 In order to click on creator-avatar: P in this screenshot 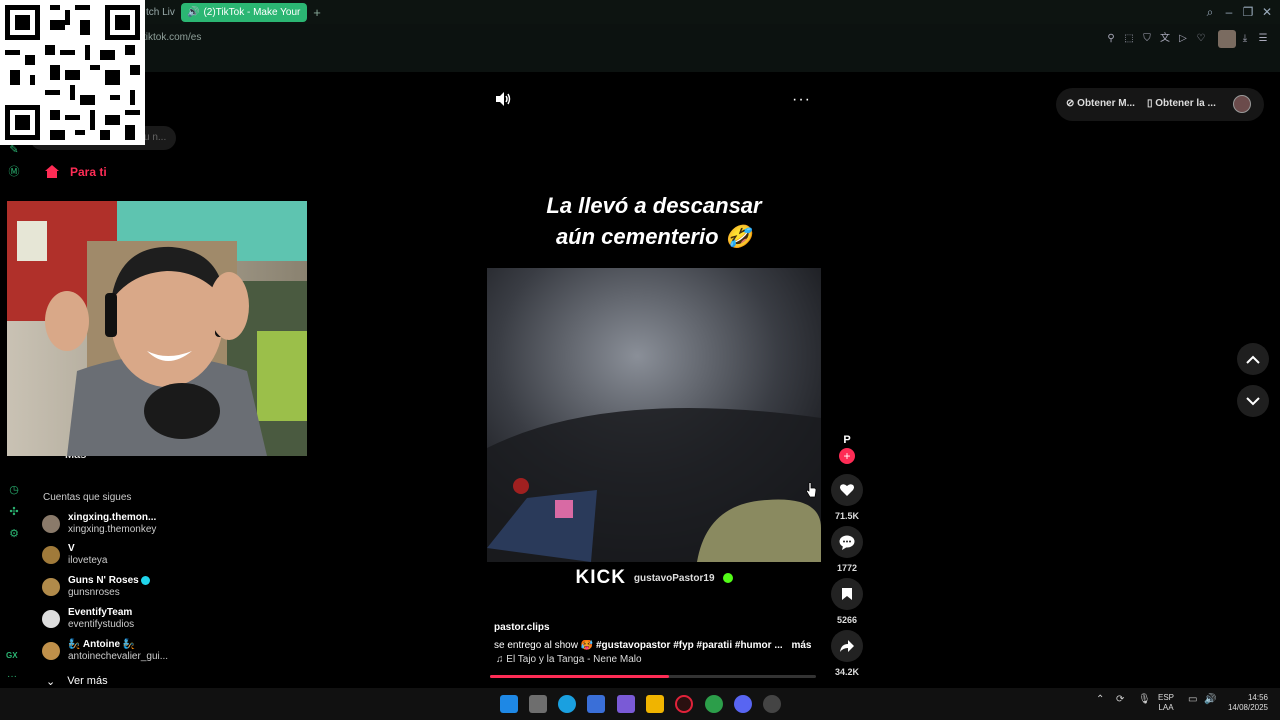, I will do `click(847, 440)`.